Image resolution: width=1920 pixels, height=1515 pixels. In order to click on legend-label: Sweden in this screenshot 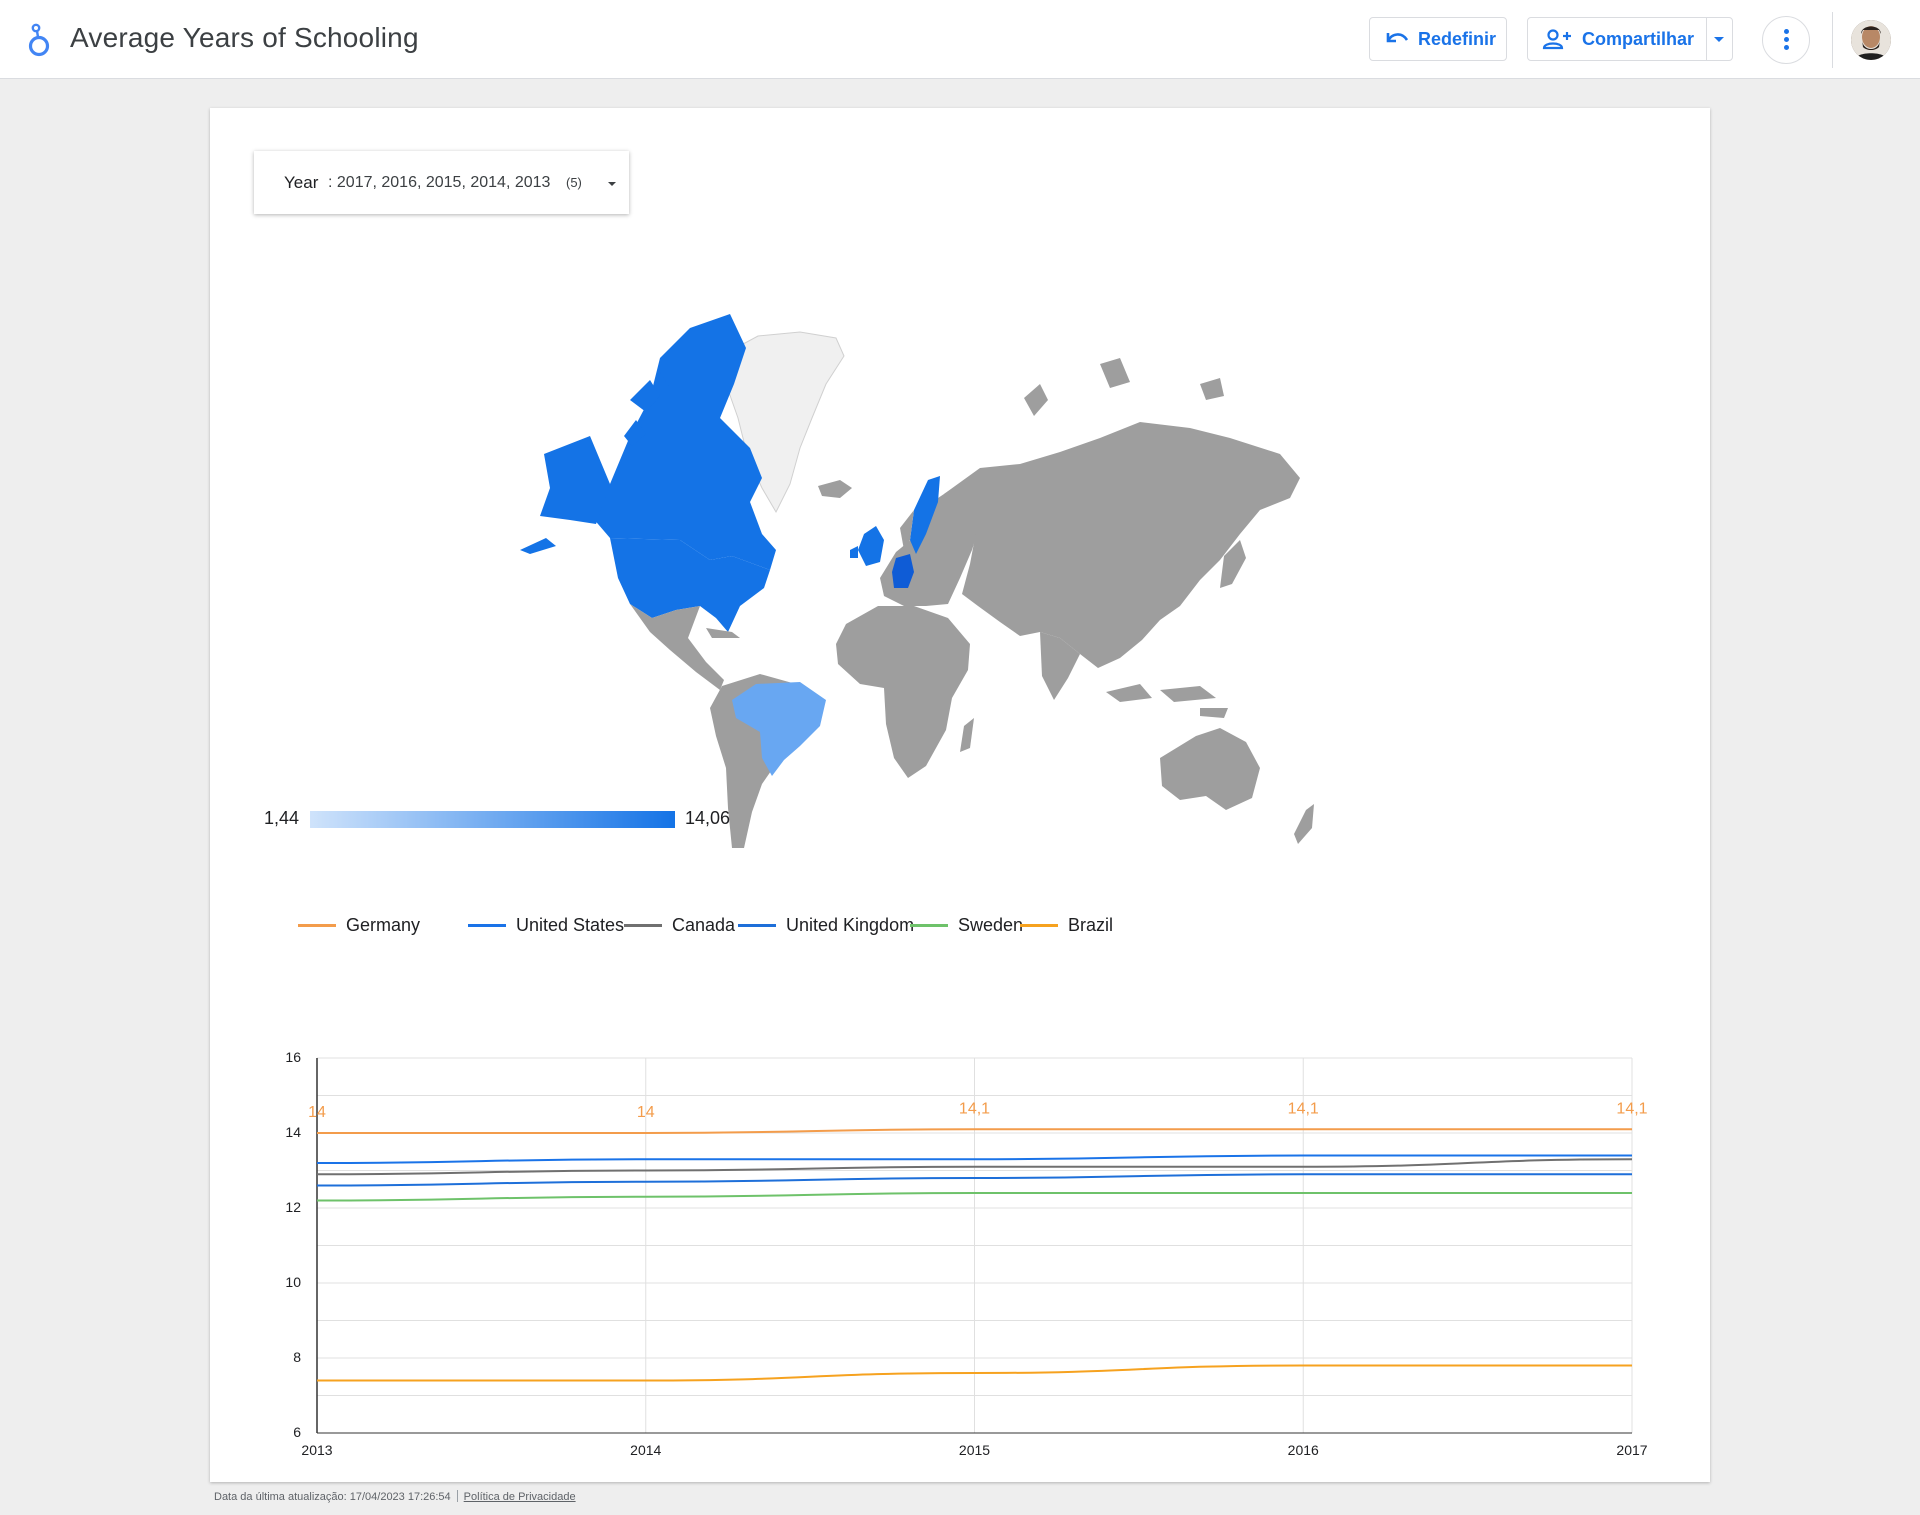, I will do `click(991, 924)`.